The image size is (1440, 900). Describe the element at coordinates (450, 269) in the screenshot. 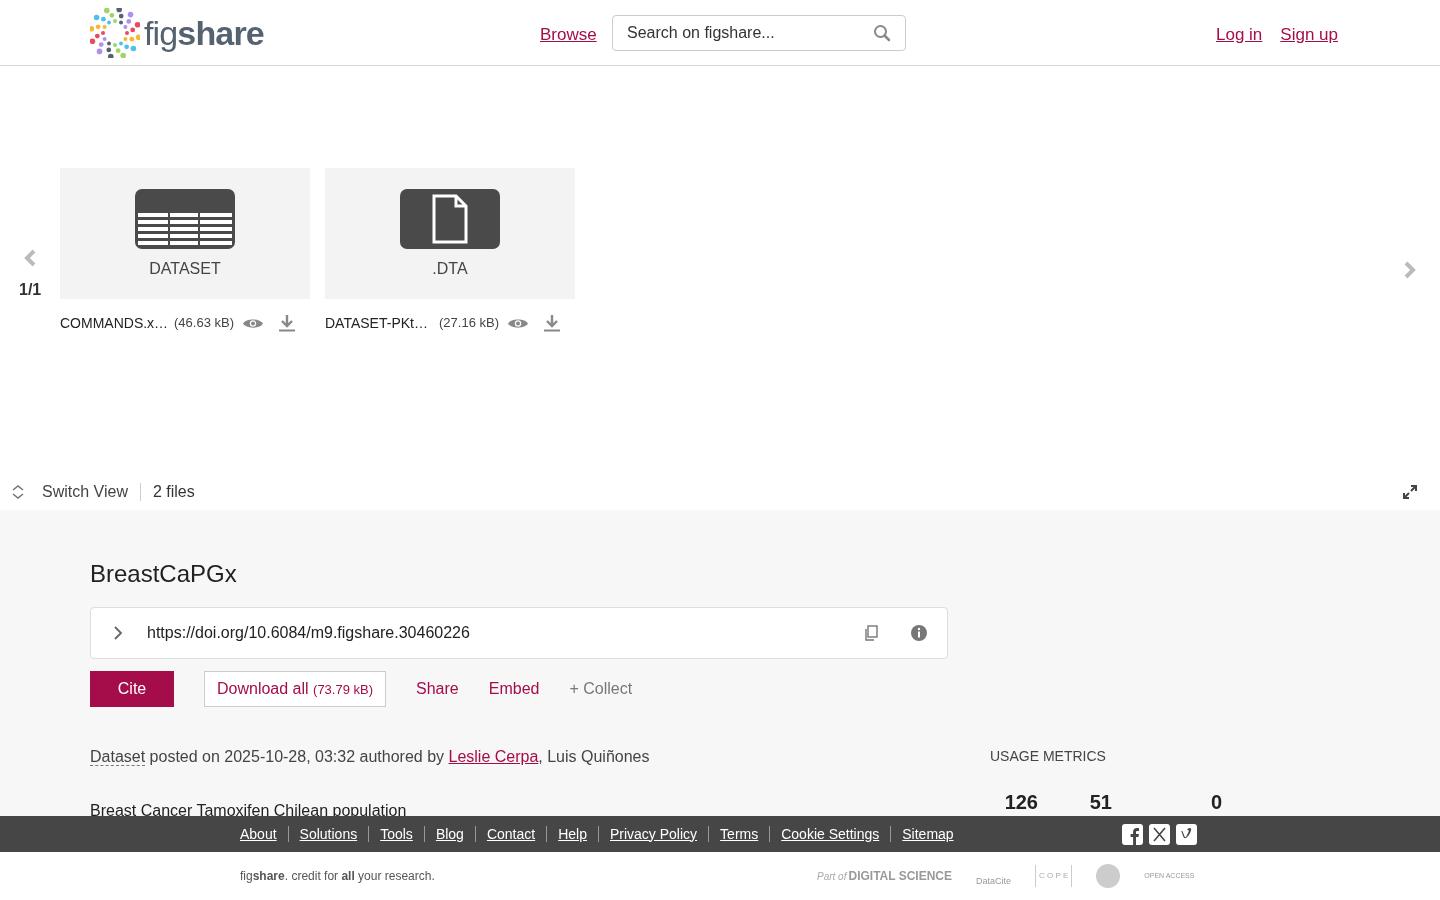

I see `file-type-label: .DTA` at that location.